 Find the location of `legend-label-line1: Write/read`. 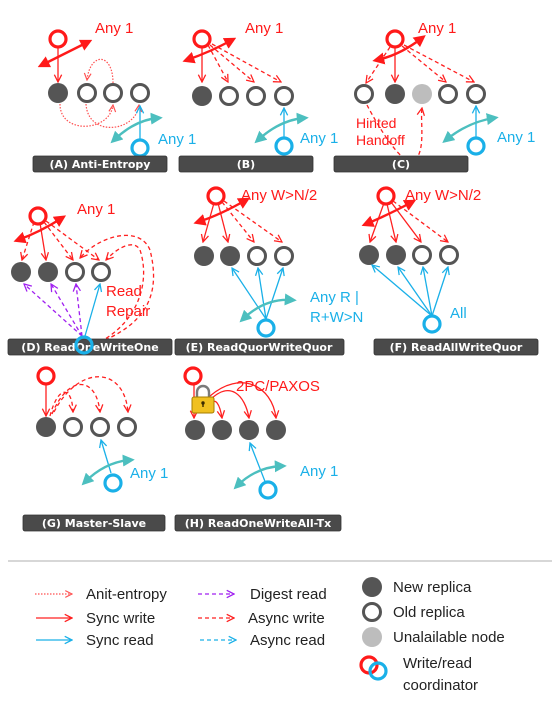

legend-label-line1: Write/read is located at coordinates (437, 663).